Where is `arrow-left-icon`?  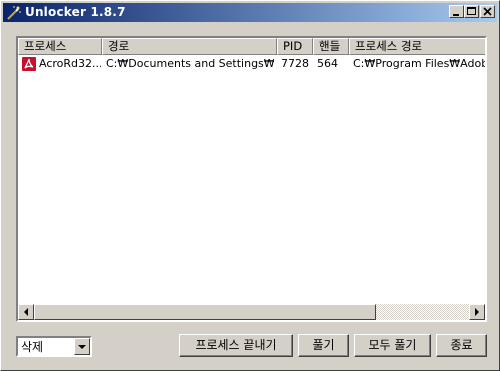
arrow-left-icon is located at coordinates (26, 312).